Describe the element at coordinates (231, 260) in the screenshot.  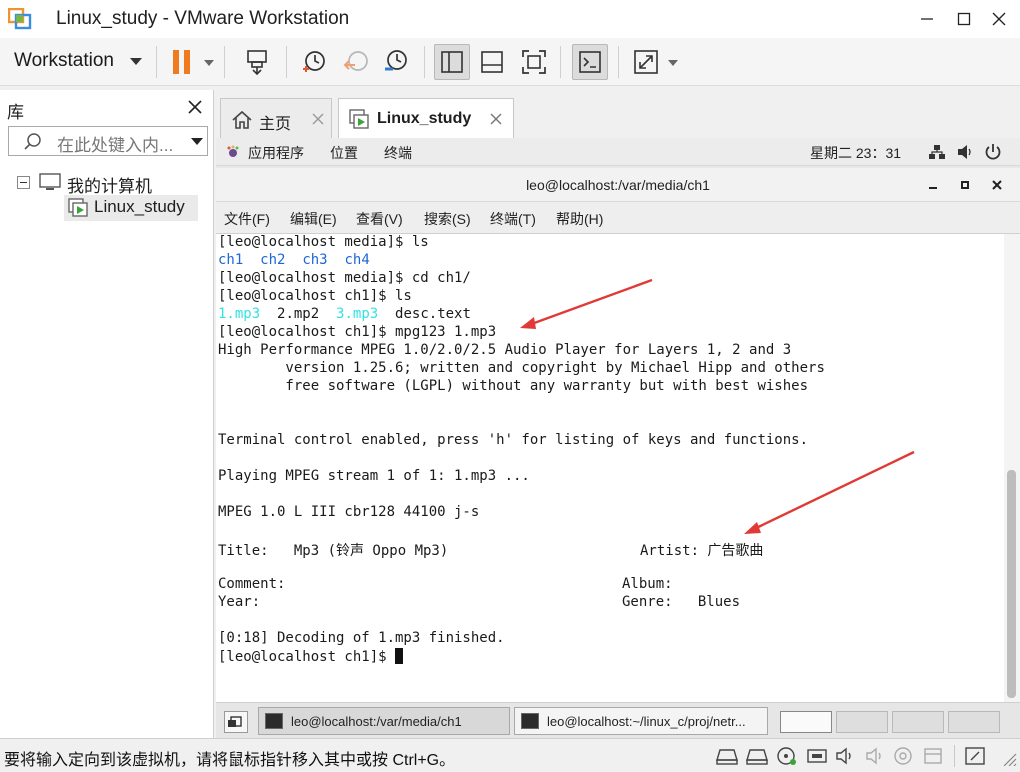
I see `ls-dir: ch1` at that location.